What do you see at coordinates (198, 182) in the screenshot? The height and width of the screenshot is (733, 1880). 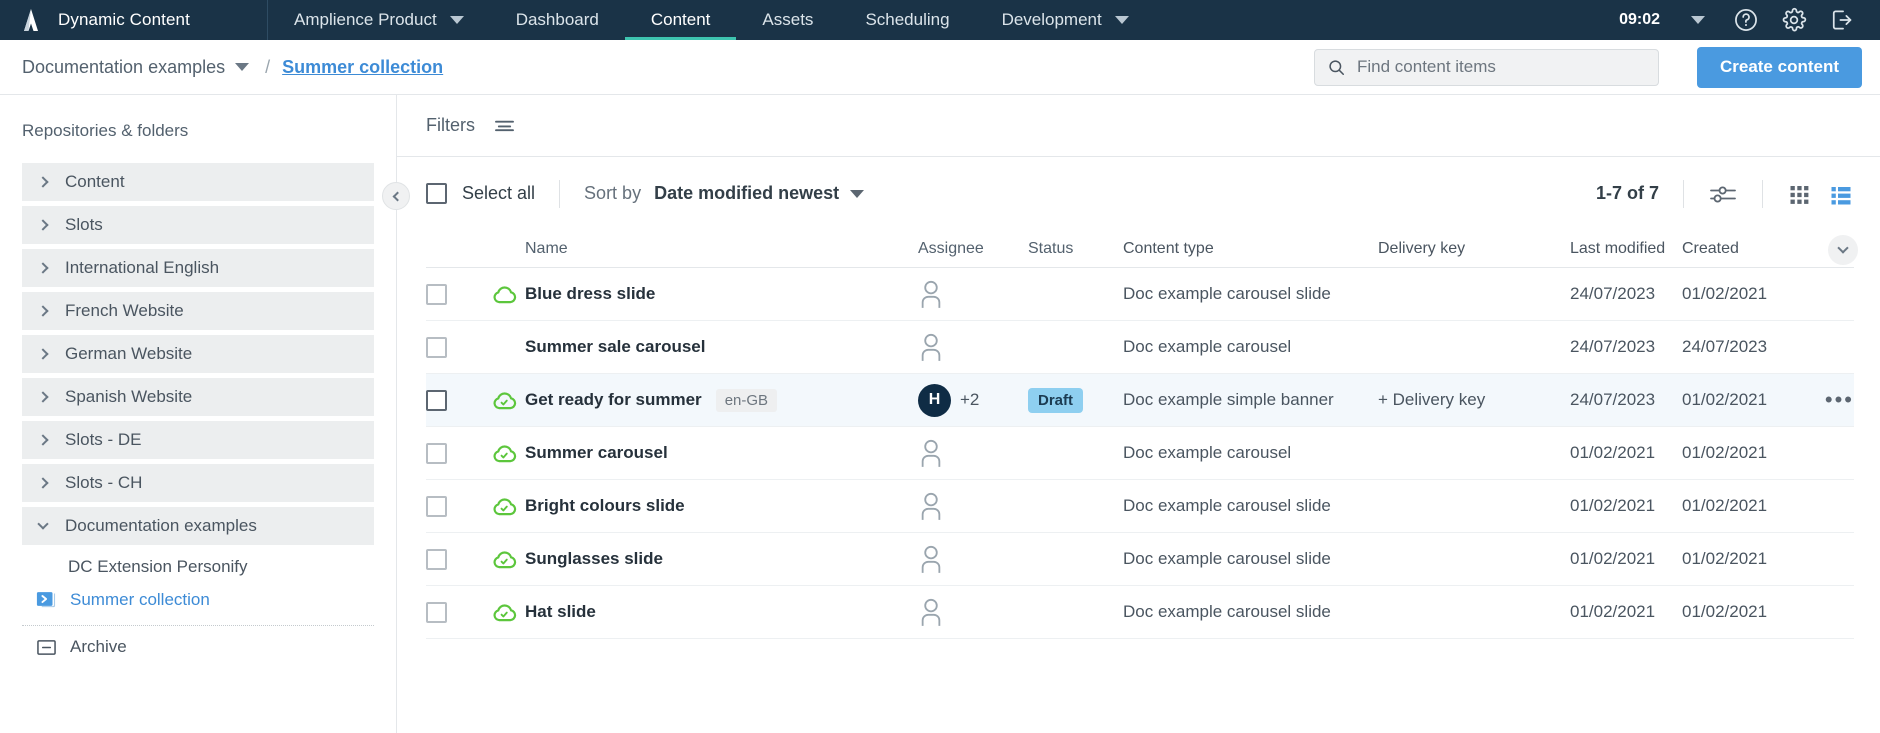 I see `sidebar-item-content: Content` at bounding box center [198, 182].